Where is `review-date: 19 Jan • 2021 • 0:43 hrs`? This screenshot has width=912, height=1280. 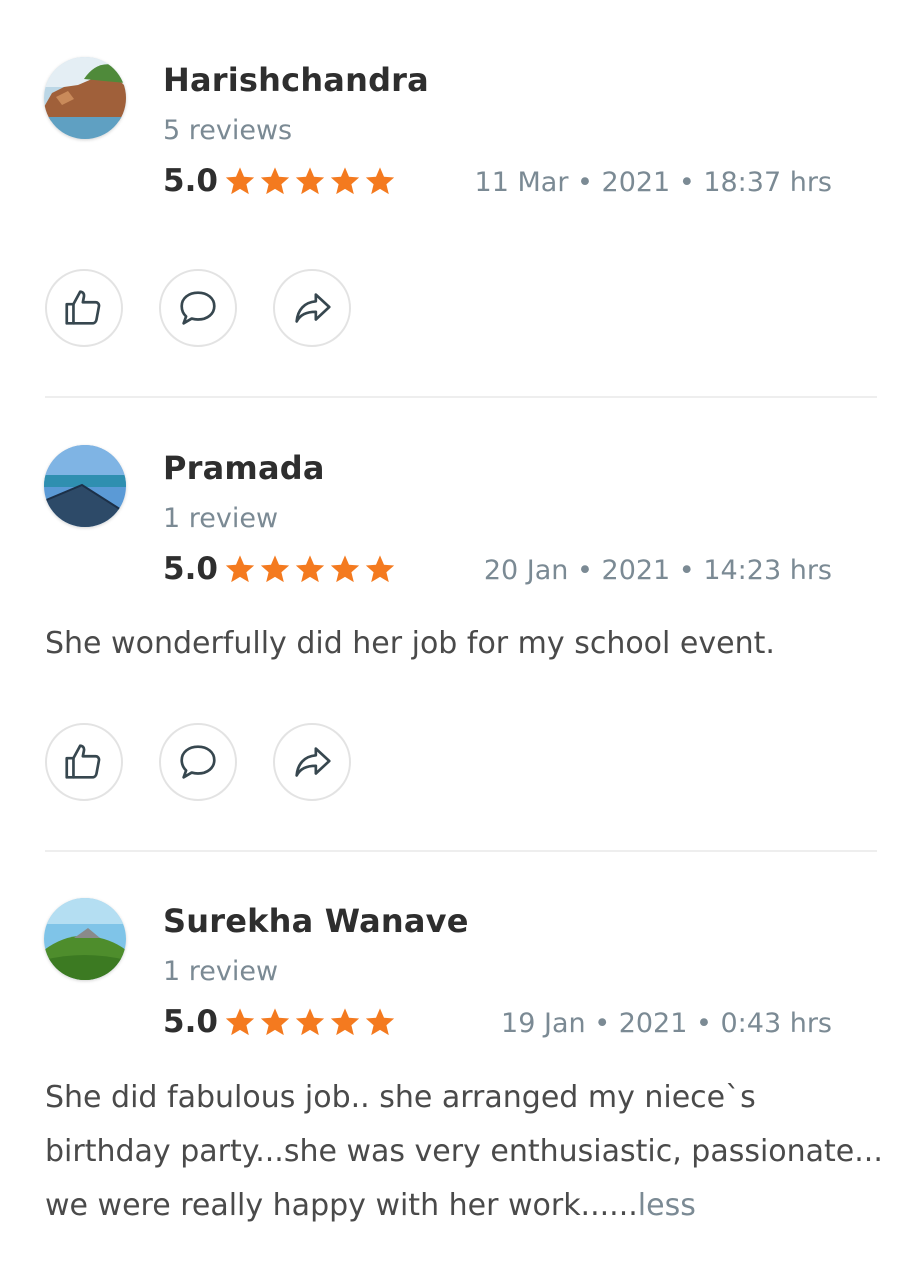
review-date: 19 Jan • 2021 • 0:43 hrs is located at coordinates (666, 1023).